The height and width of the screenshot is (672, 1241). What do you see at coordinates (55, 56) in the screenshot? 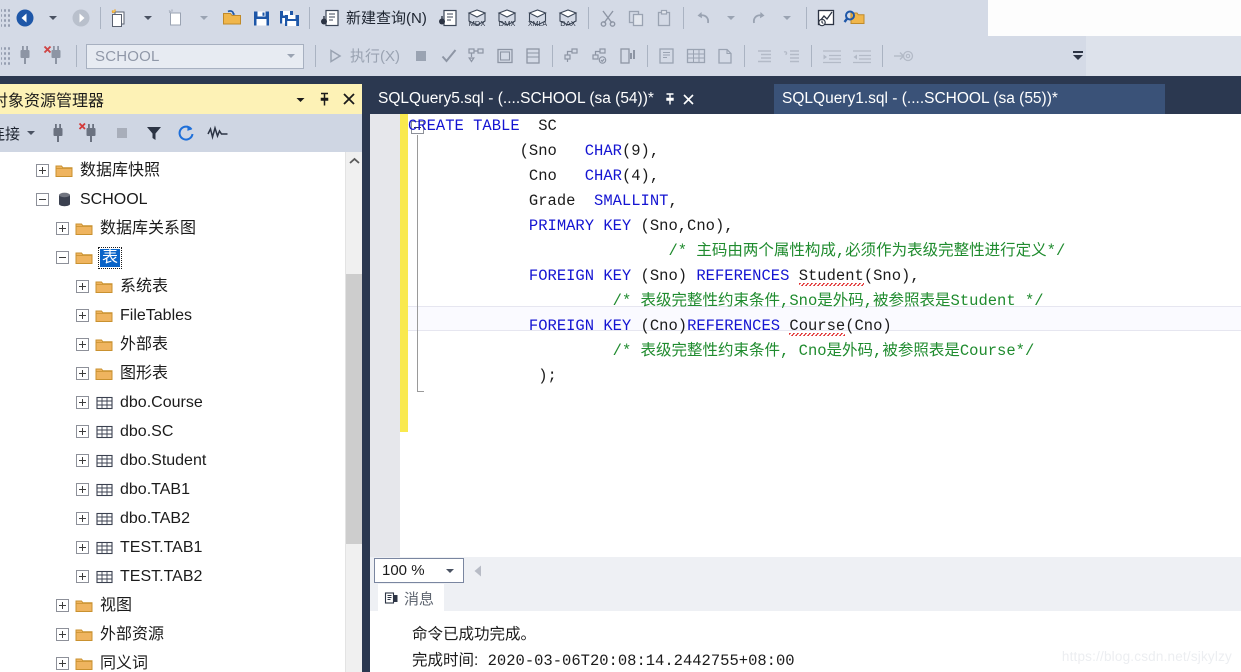
I see `disconnect-button` at bounding box center [55, 56].